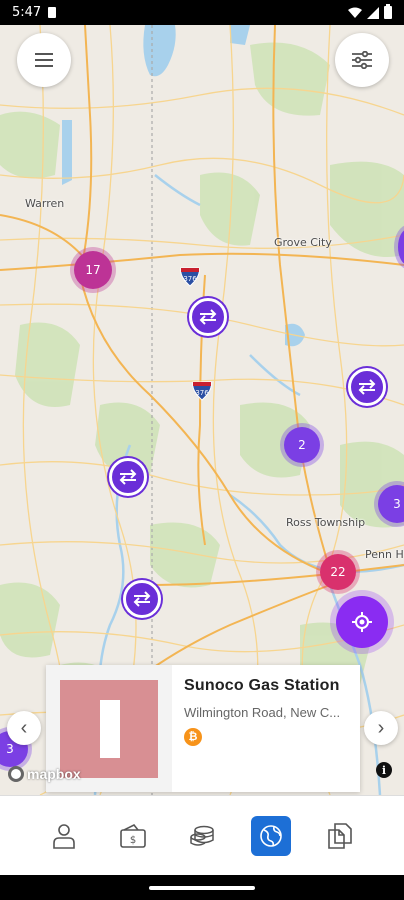 The width and height of the screenshot is (404, 900). I want to click on map-cluster: 2, so click(302, 445).